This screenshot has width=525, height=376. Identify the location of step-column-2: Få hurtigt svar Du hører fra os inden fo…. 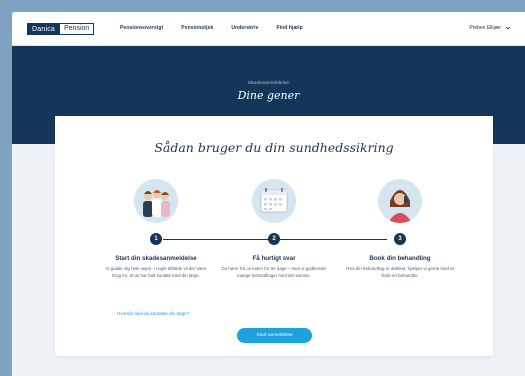
(274, 267).